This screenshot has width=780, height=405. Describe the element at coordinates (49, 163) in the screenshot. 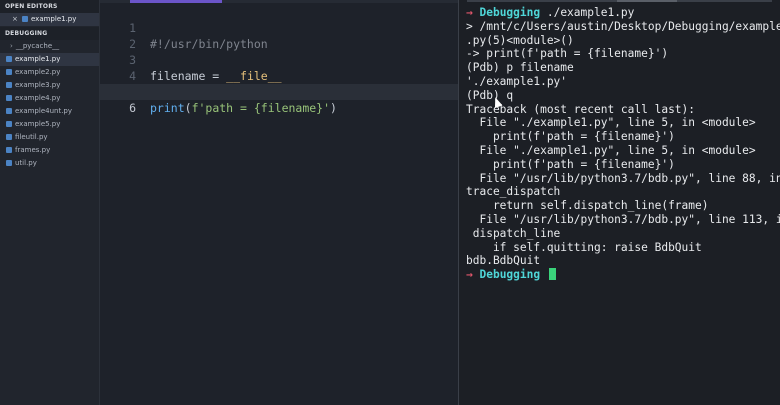

I see `tree-item-util: util.py` at that location.